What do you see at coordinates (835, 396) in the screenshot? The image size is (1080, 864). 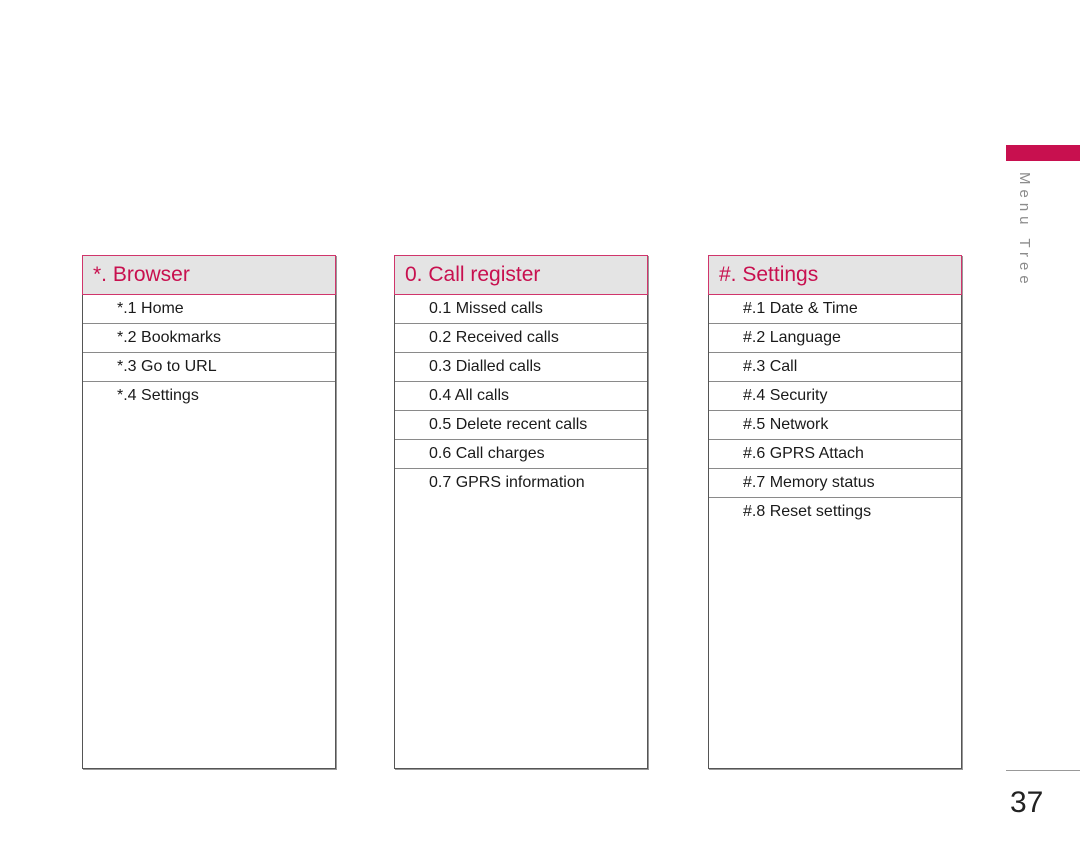 I see `menu-item: #.4 Security` at bounding box center [835, 396].